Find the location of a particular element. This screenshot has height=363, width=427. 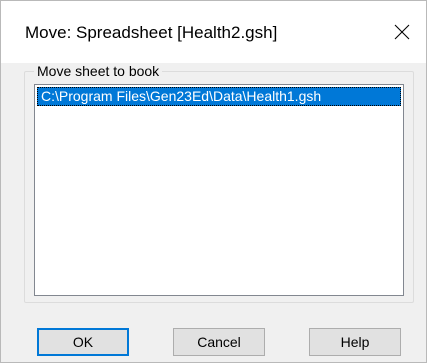

help-button: Help is located at coordinates (355, 342).